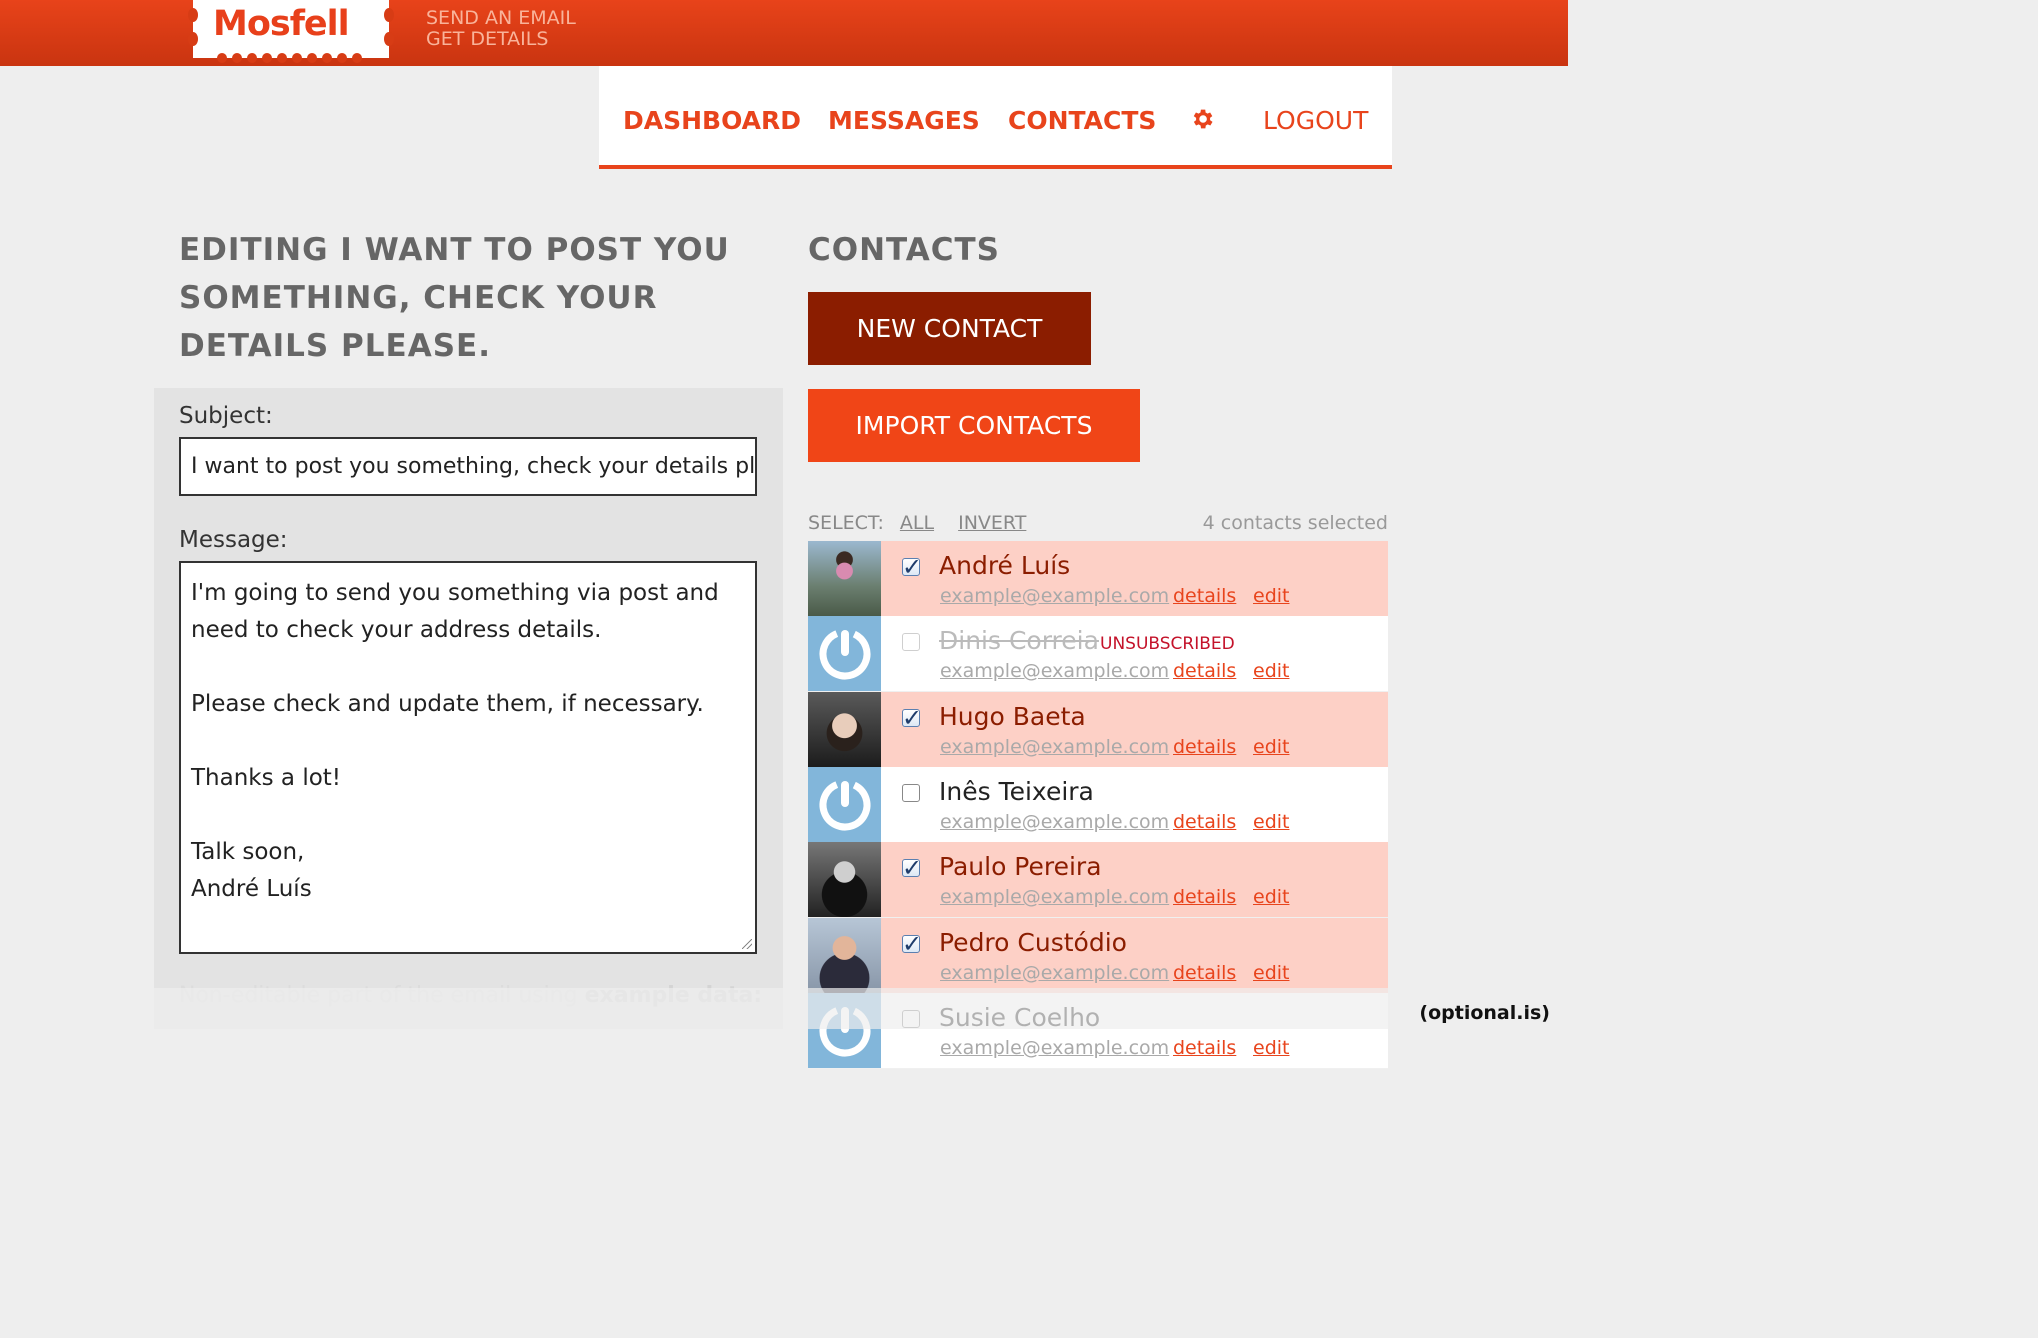 The height and width of the screenshot is (1338, 2038). Describe the element at coordinates (1484, 1013) in the screenshot. I see `brand-credit: (optional.is)` at that location.